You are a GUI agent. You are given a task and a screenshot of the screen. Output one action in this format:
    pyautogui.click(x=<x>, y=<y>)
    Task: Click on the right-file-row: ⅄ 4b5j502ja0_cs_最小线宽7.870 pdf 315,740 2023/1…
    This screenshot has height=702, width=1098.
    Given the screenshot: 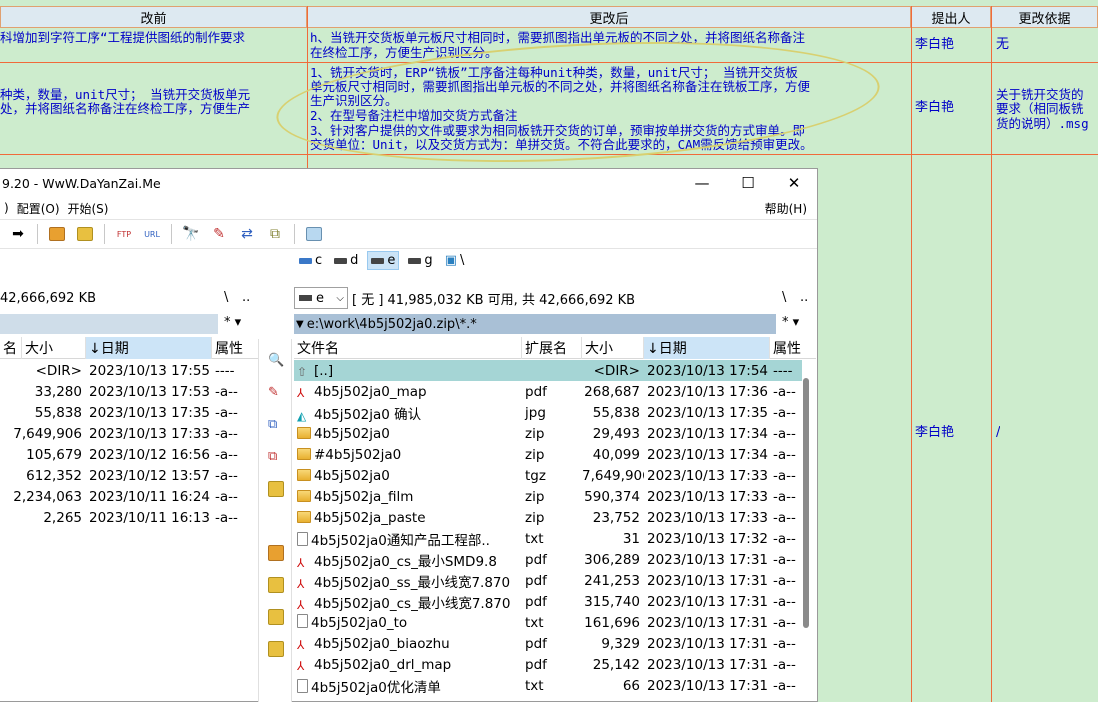 What is the action you would take?
    pyautogui.click(x=548, y=601)
    